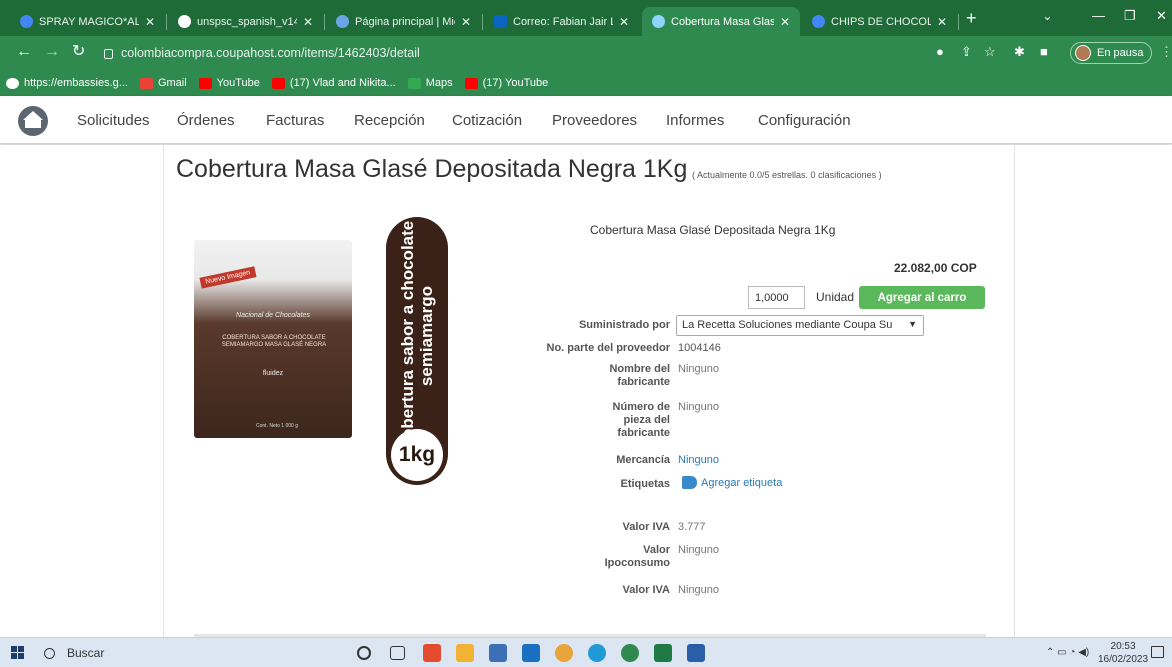  What do you see at coordinates (698, 590) in the screenshot?
I see `vat2-value: Ninguno` at bounding box center [698, 590].